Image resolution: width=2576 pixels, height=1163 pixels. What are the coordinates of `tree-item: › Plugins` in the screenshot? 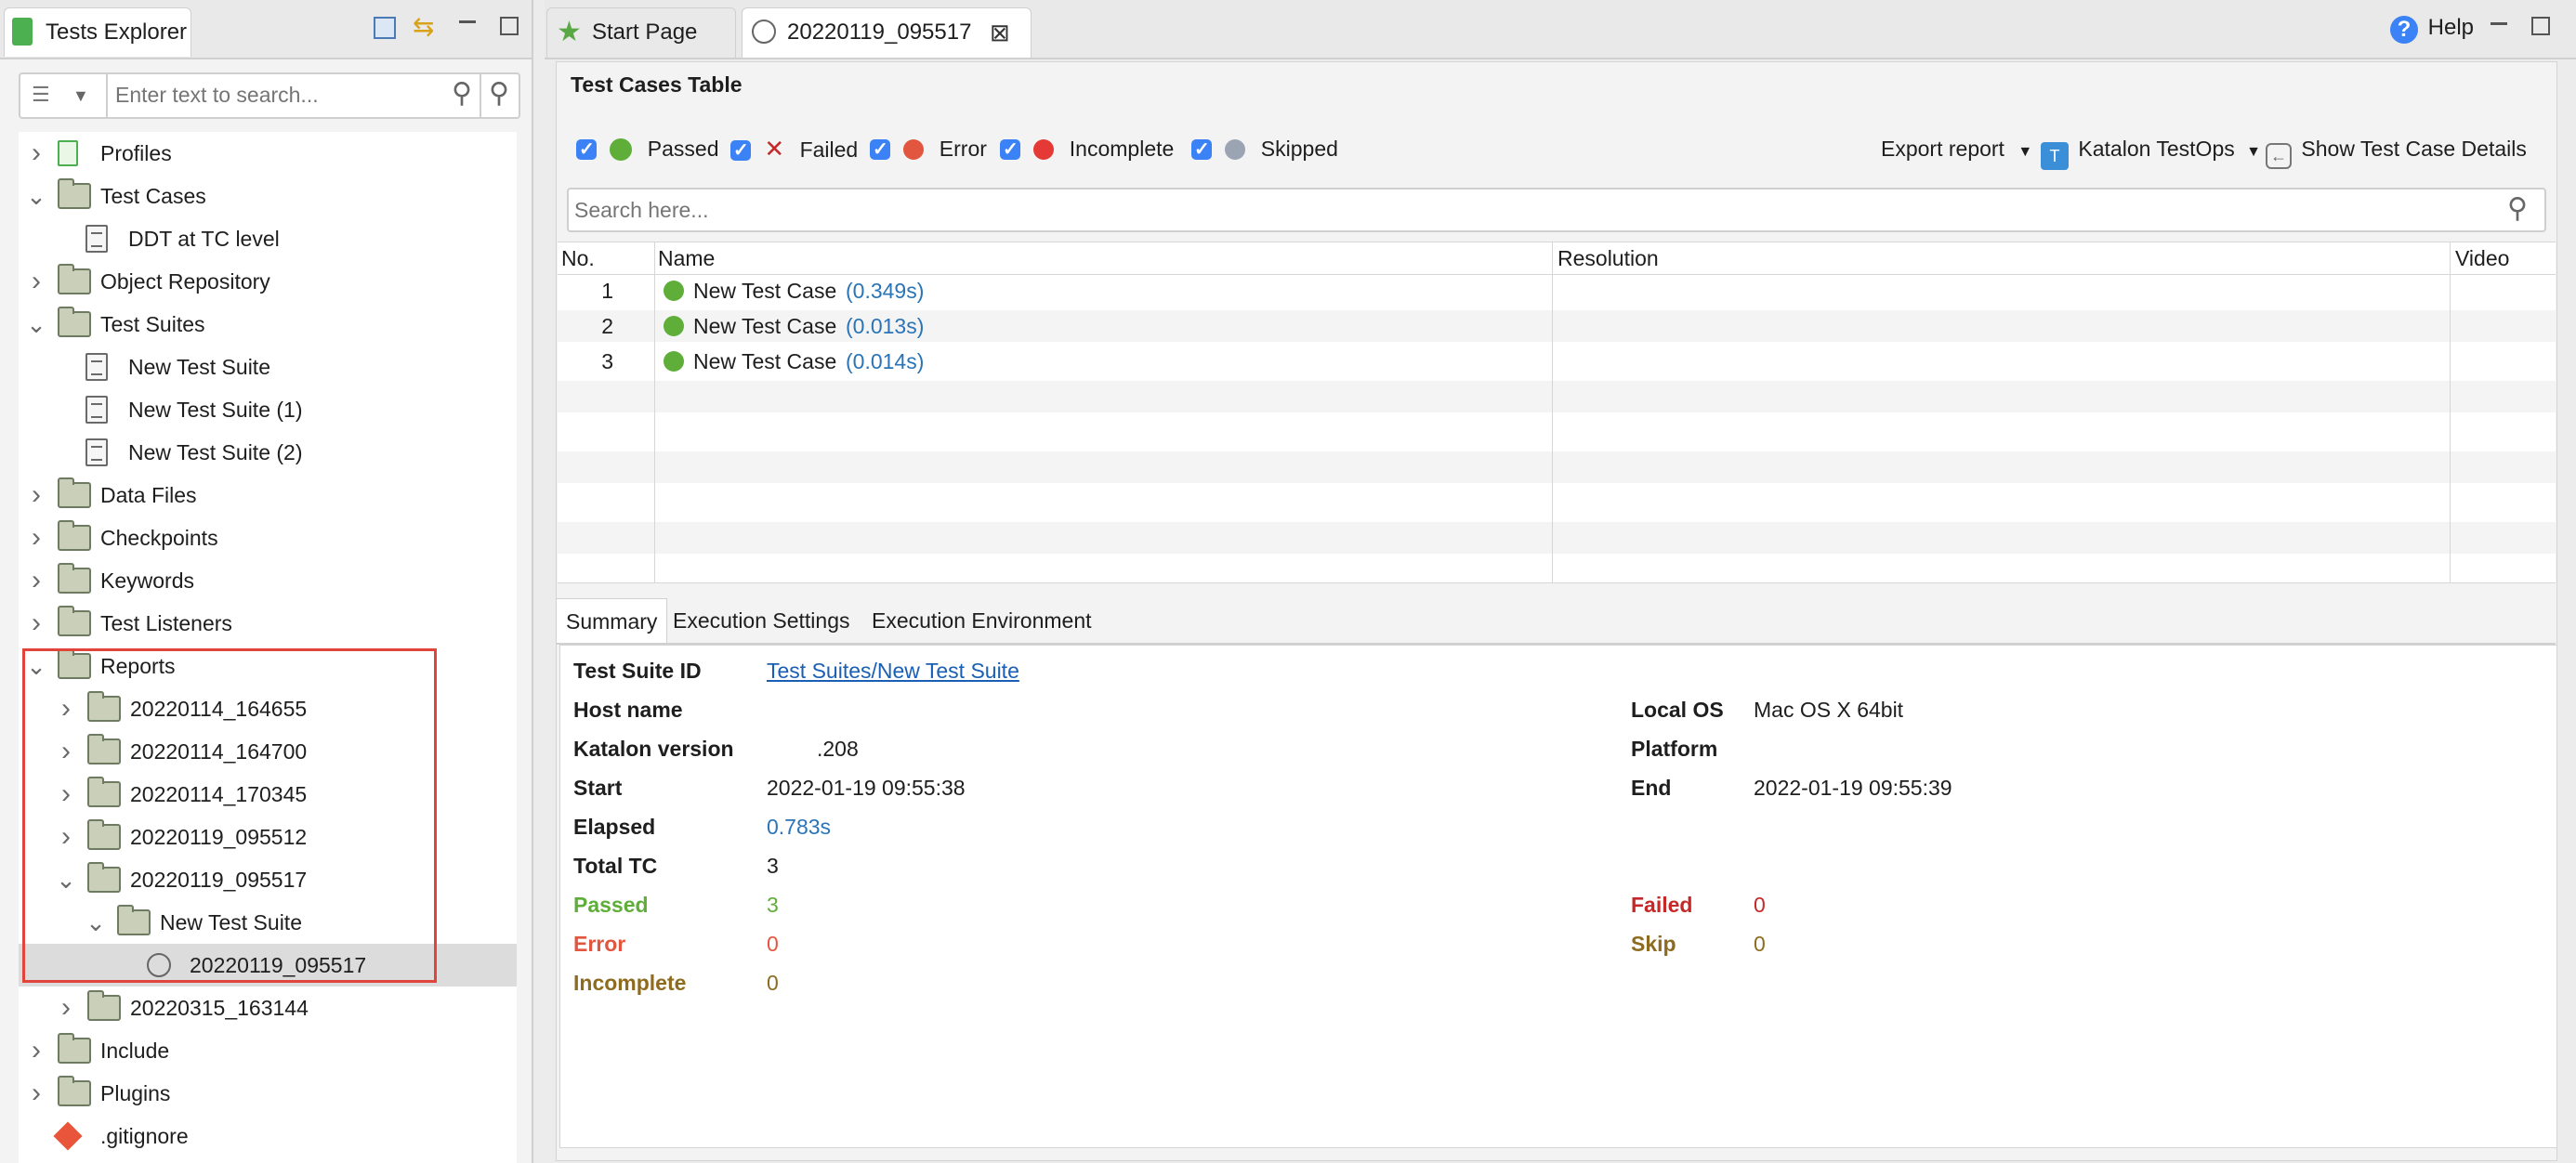 It's located at (268, 1093).